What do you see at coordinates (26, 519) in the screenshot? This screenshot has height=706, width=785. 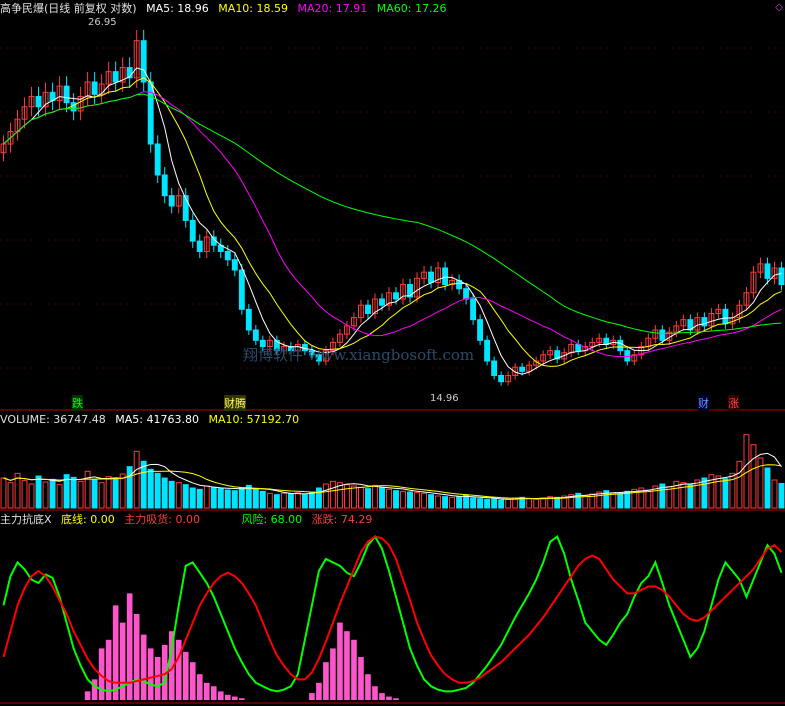 I see `indicator-name: 主力抗底X` at bounding box center [26, 519].